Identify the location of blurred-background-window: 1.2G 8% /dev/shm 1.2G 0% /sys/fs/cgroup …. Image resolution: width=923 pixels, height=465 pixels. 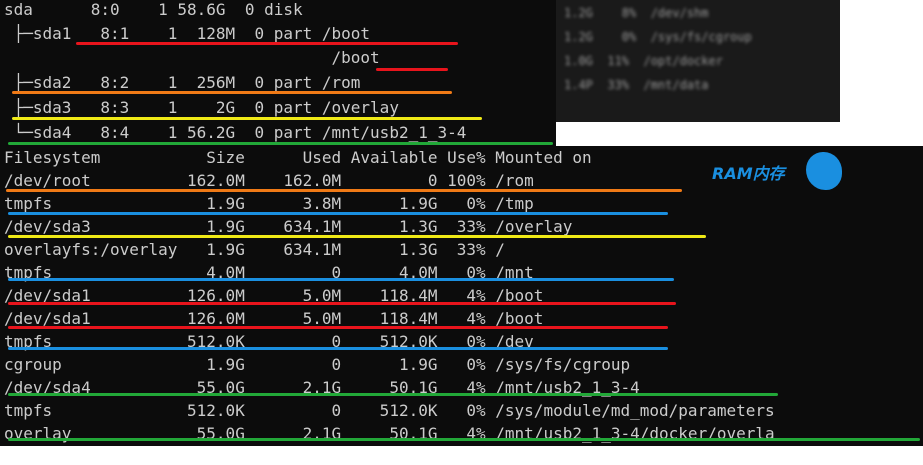
(698, 61).